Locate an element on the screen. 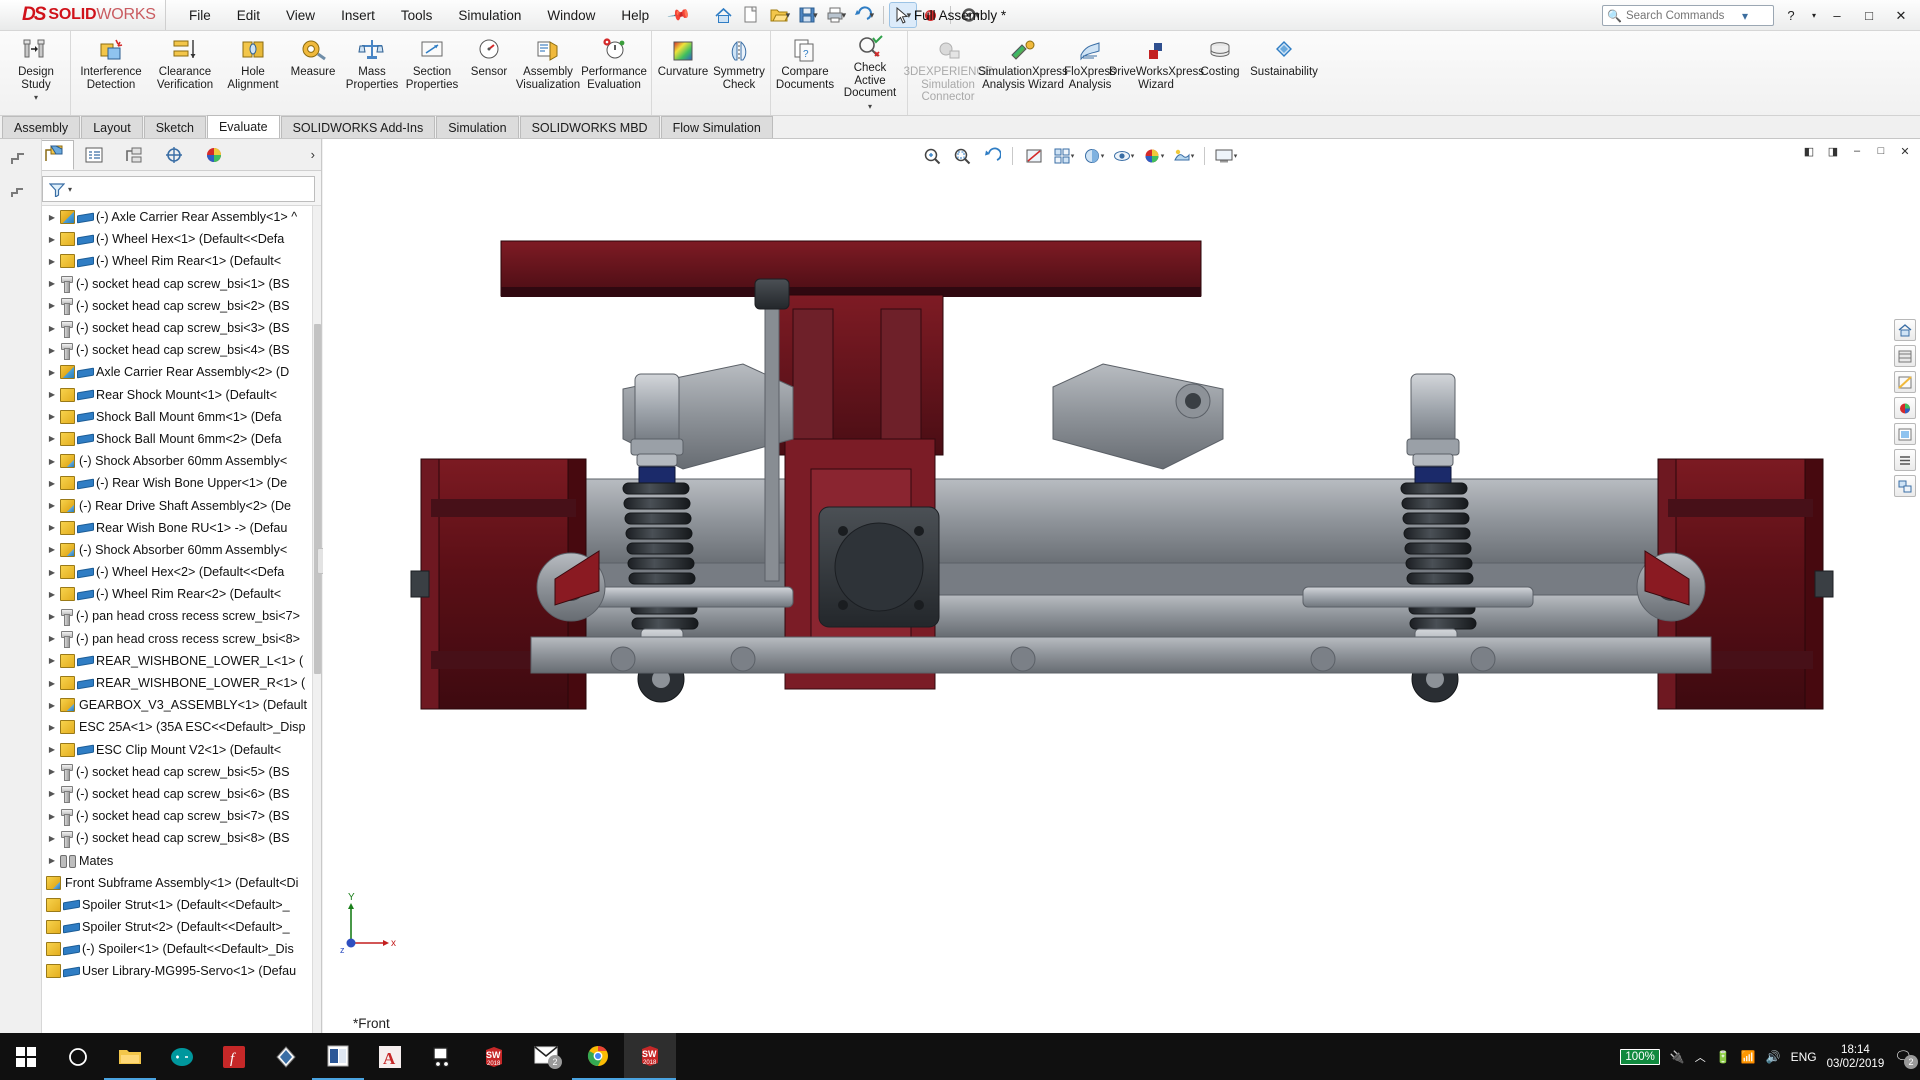 The image size is (1920, 1080). battery-icon: 🔋 is located at coordinates (1723, 1057).